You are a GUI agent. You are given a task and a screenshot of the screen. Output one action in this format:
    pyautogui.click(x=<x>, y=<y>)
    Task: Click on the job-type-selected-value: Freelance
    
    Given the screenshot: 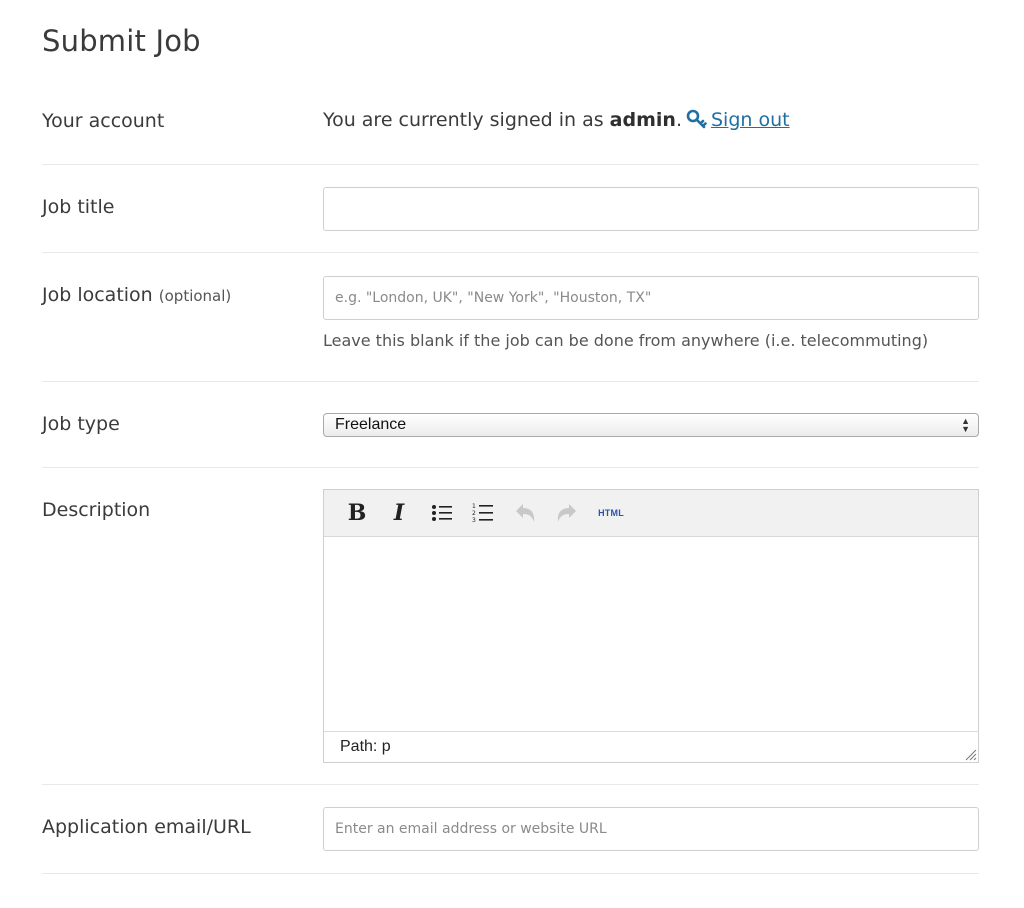 What is the action you would take?
    pyautogui.click(x=371, y=424)
    